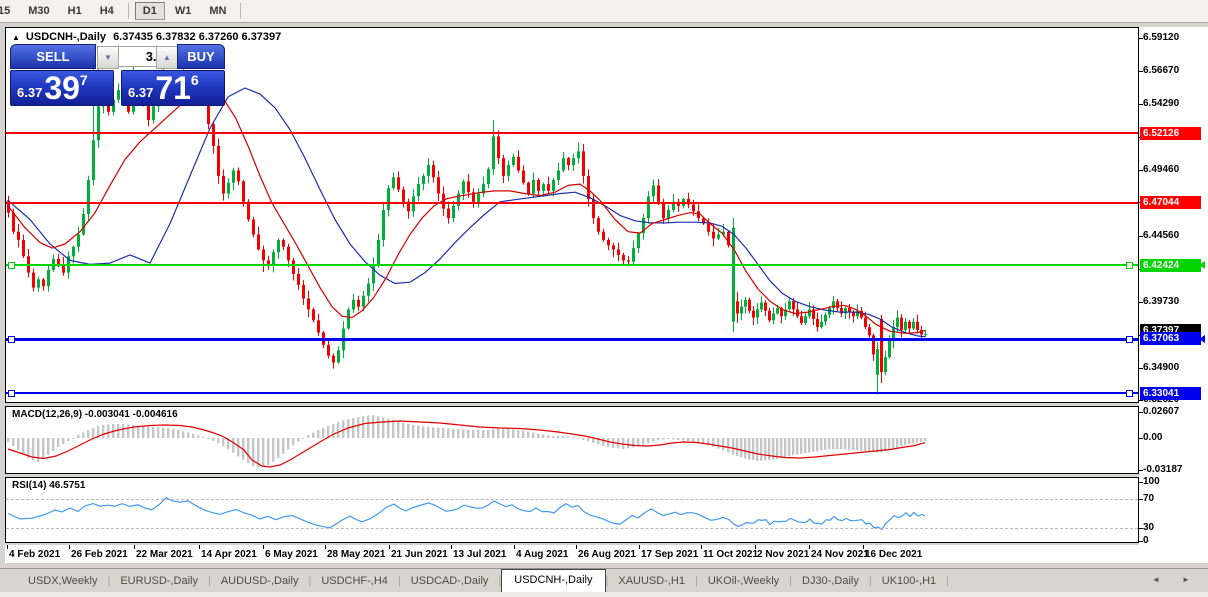  Describe the element at coordinates (783, 554) in the screenshot. I see `date-label: 2 Nov 2021` at that location.